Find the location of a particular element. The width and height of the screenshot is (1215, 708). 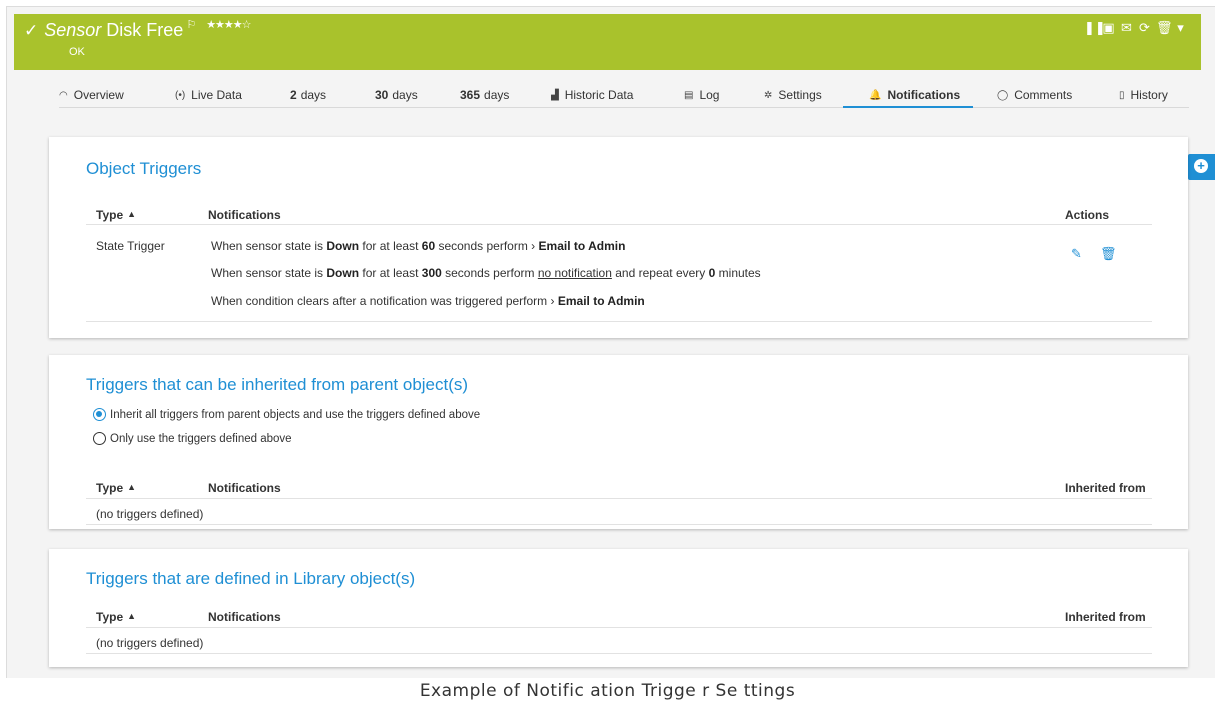

tab-30-days: 30 days is located at coordinates (396, 95).